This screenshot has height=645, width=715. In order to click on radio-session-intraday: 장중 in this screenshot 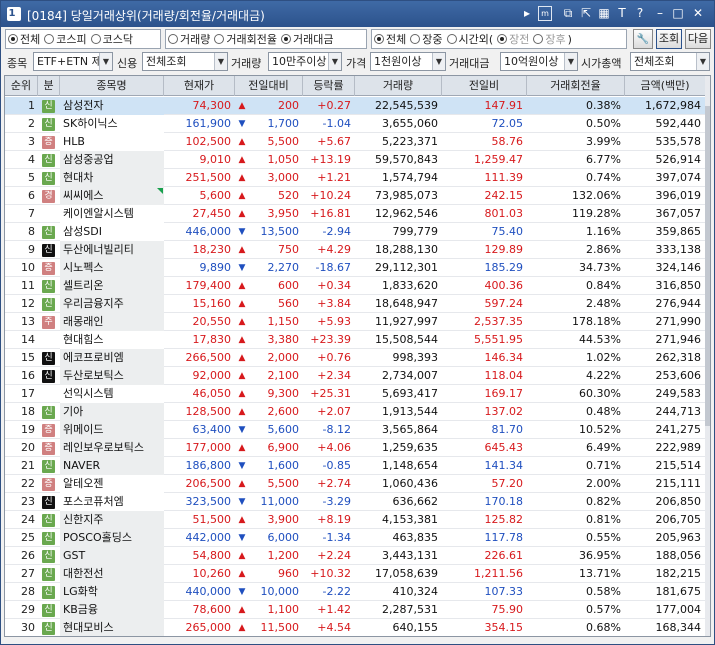, I will do `click(426, 39)`.